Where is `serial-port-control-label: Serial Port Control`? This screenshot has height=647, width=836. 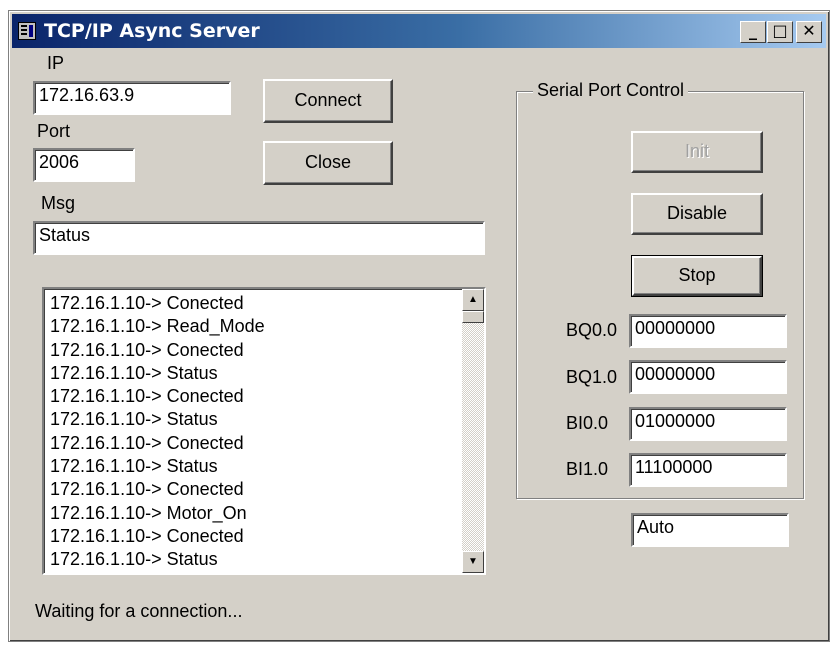
serial-port-control-label: Serial Port Control is located at coordinates (611, 90).